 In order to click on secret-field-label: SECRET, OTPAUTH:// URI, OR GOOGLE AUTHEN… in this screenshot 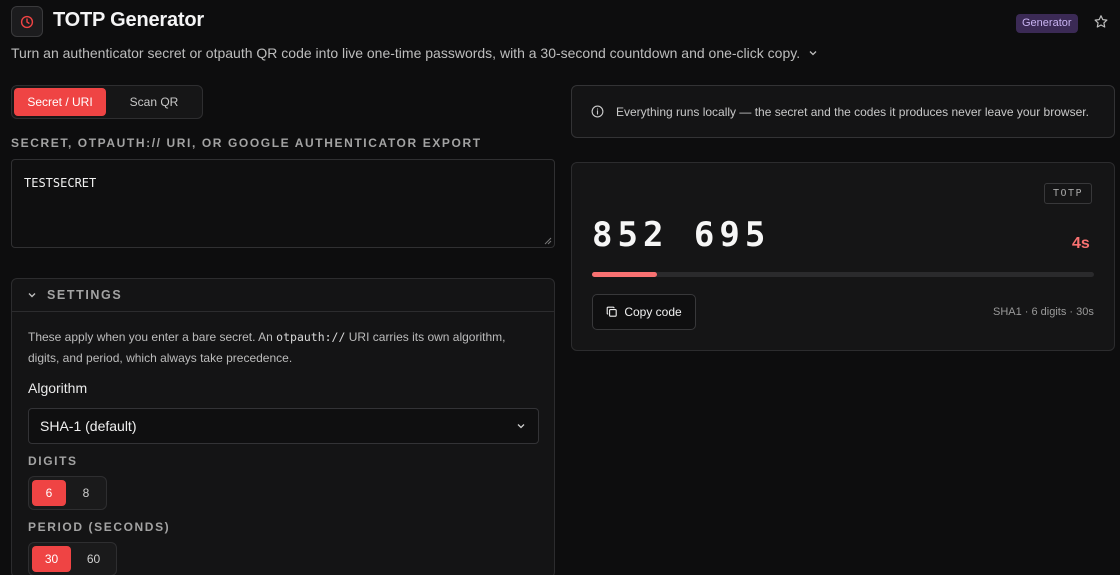, I will do `click(246, 143)`.